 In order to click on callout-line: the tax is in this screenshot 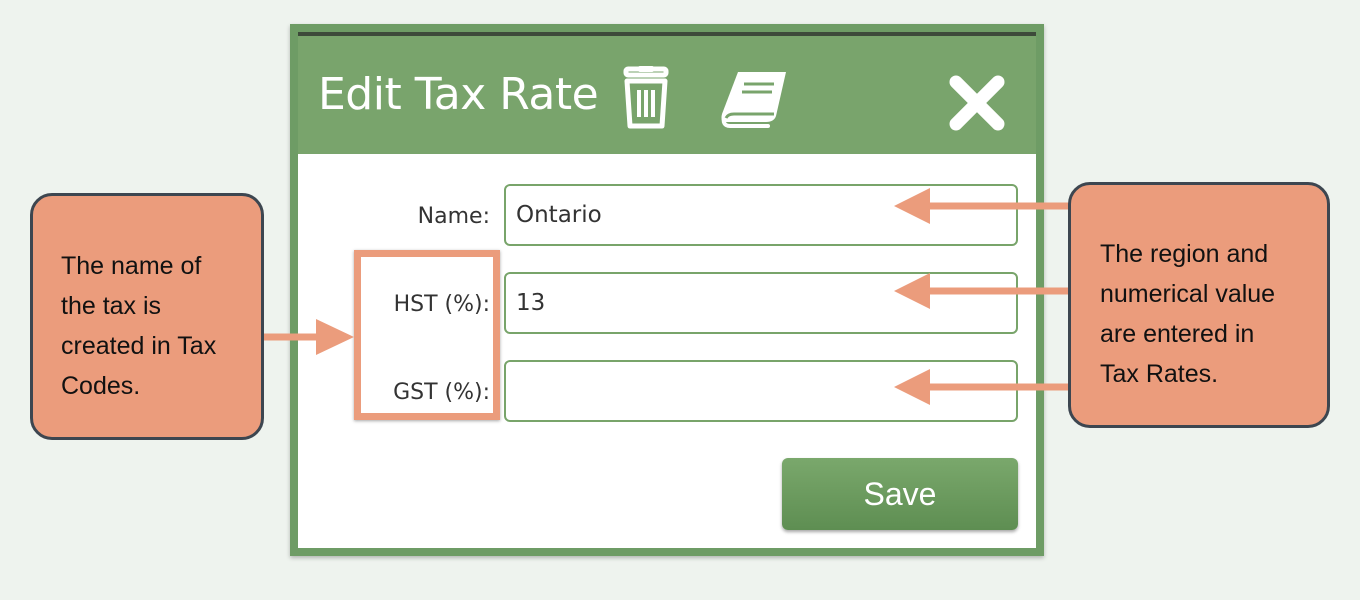, I will do `click(111, 306)`.